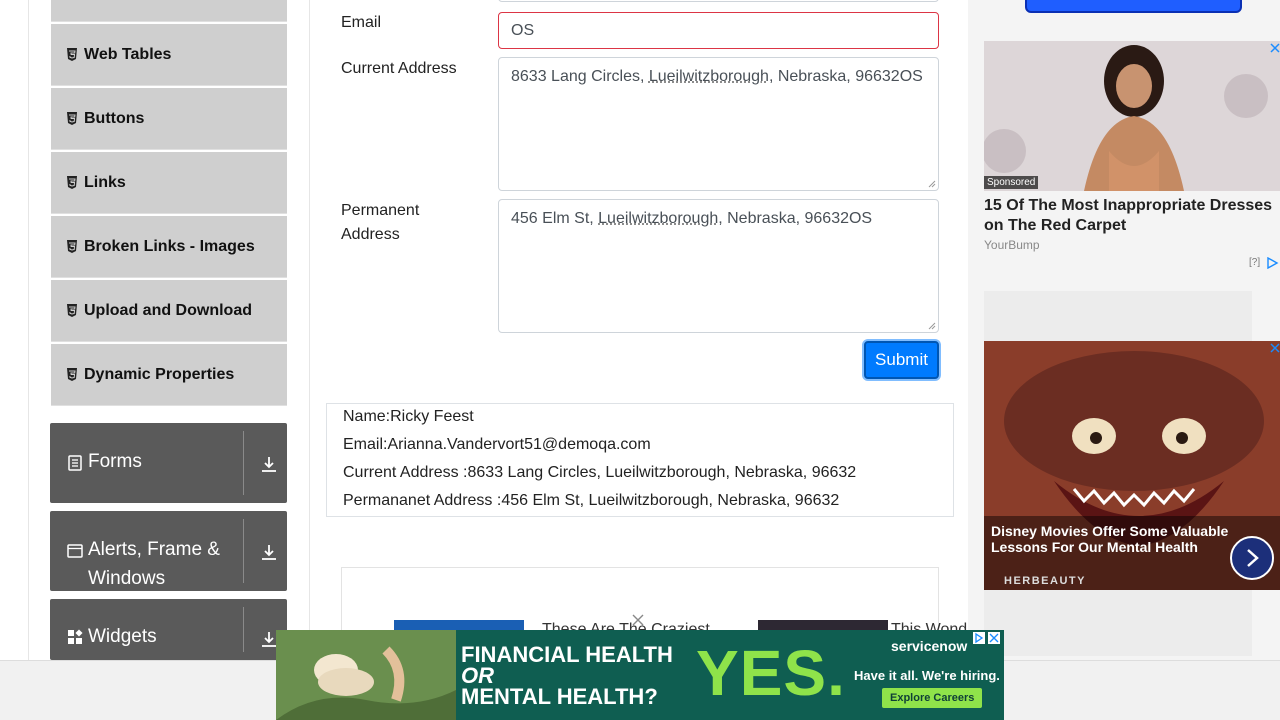 This screenshot has height=720, width=1280. Describe the element at coordinates (771, 673) in the screenshot. I see `banner-yes: YES.` at that location.